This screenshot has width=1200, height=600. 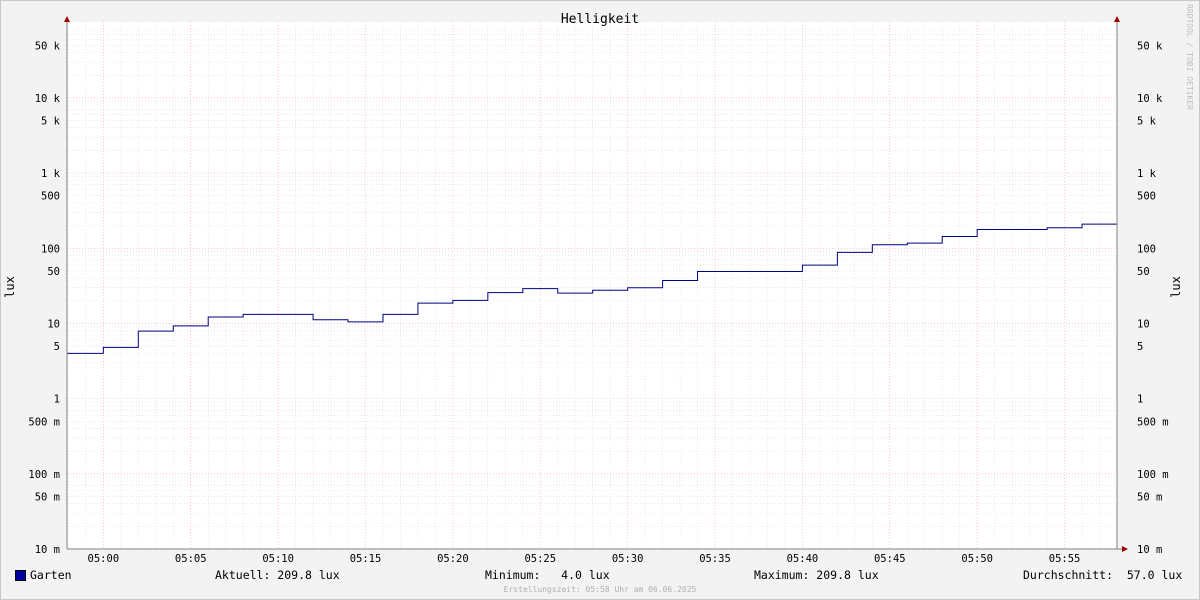 I want to click on y-tick-label-right: 1, so click(x=1140, y=400).